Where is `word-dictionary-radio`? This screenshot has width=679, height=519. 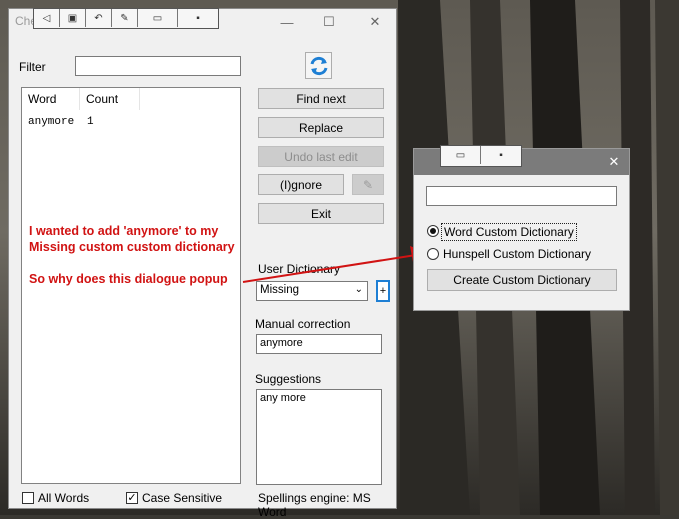 word-dictionary-radio is located at coordinates (433, 231).